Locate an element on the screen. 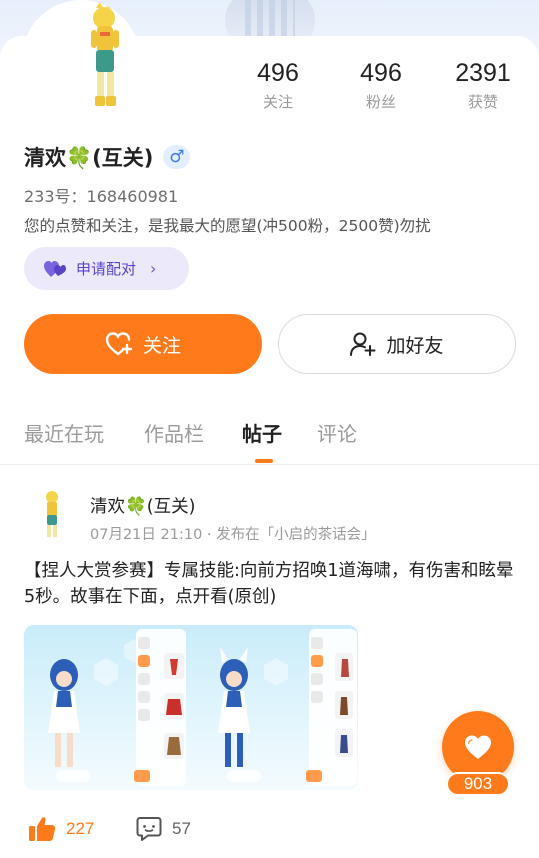 Image resolution: width=539 pixels, height=858 pixels. post-comment-button: 57 is located at coordinates (163, 829).